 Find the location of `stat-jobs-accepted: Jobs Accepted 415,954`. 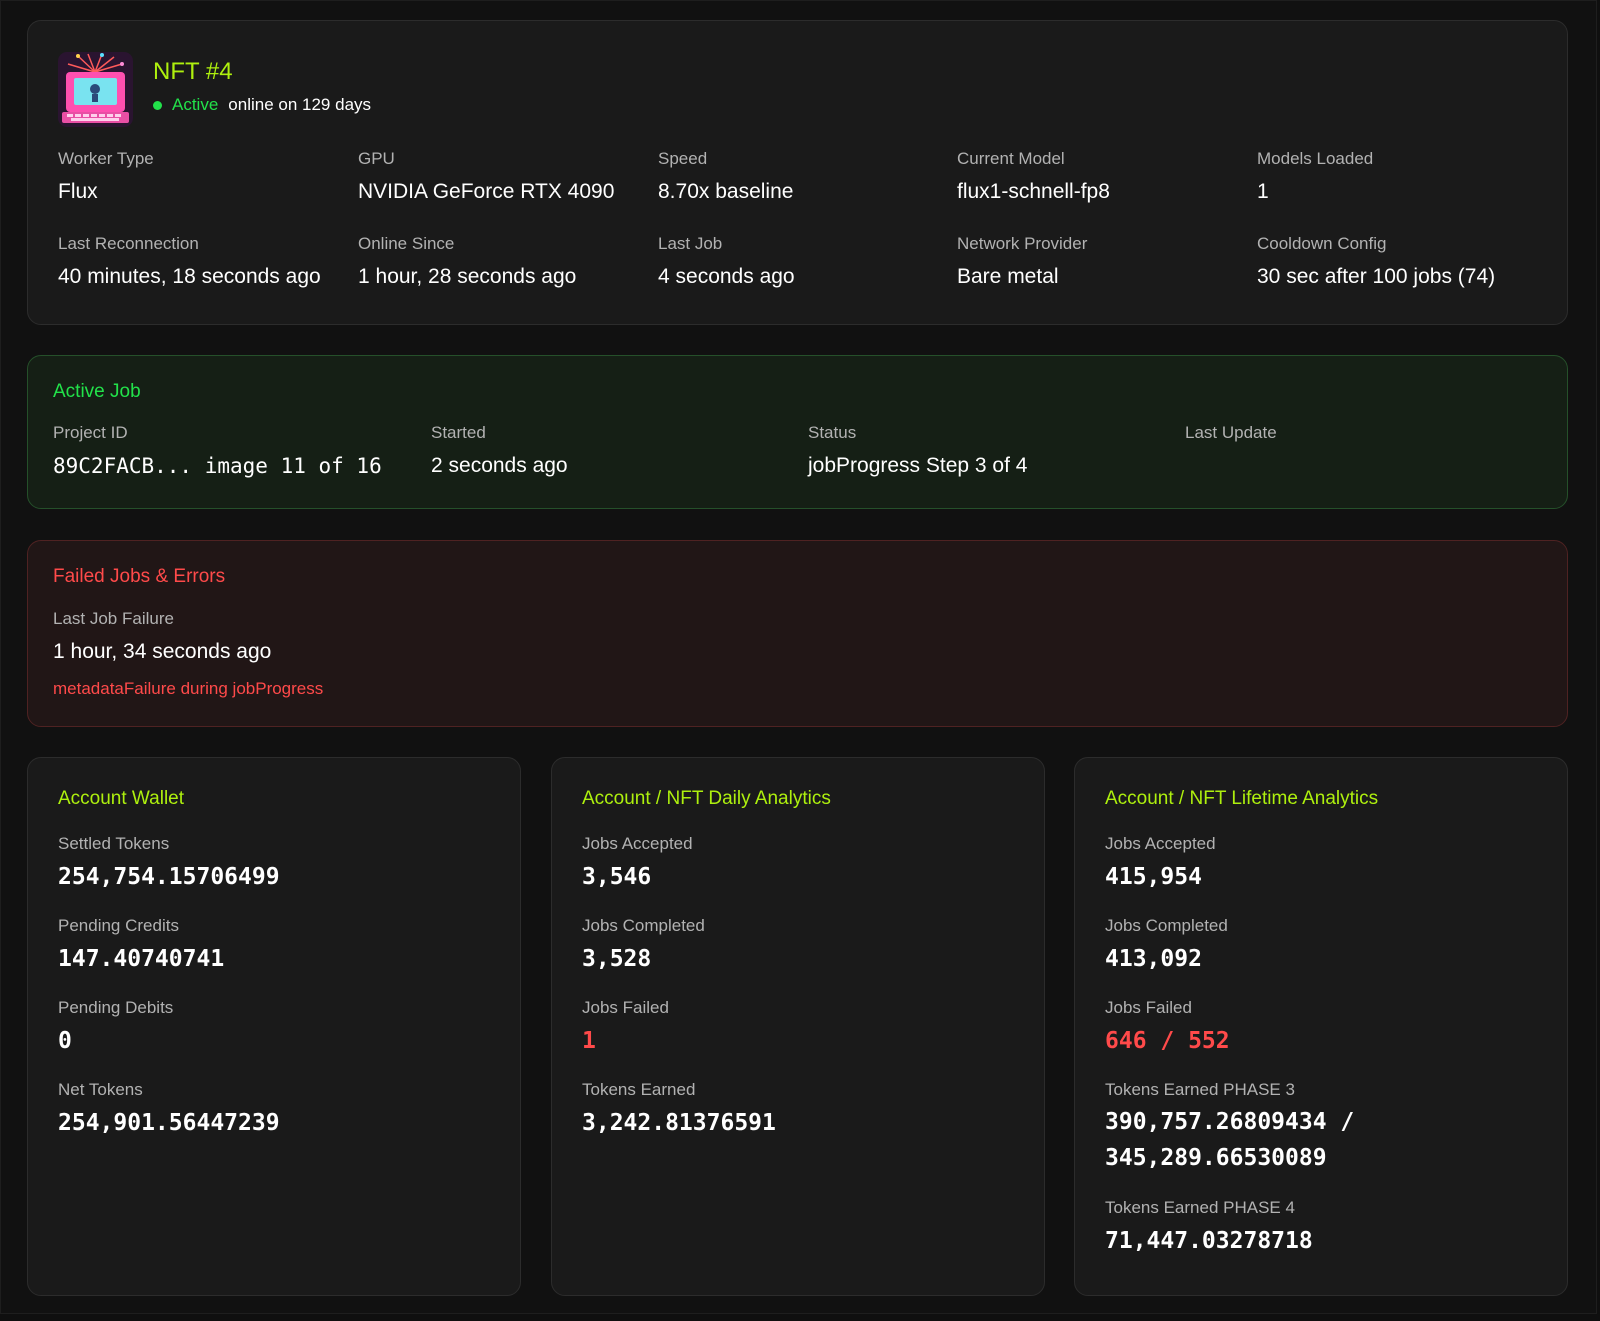

stat-jobs-accepted: Jobs Accepted 415,954 is located at coordinates (1325, 875).